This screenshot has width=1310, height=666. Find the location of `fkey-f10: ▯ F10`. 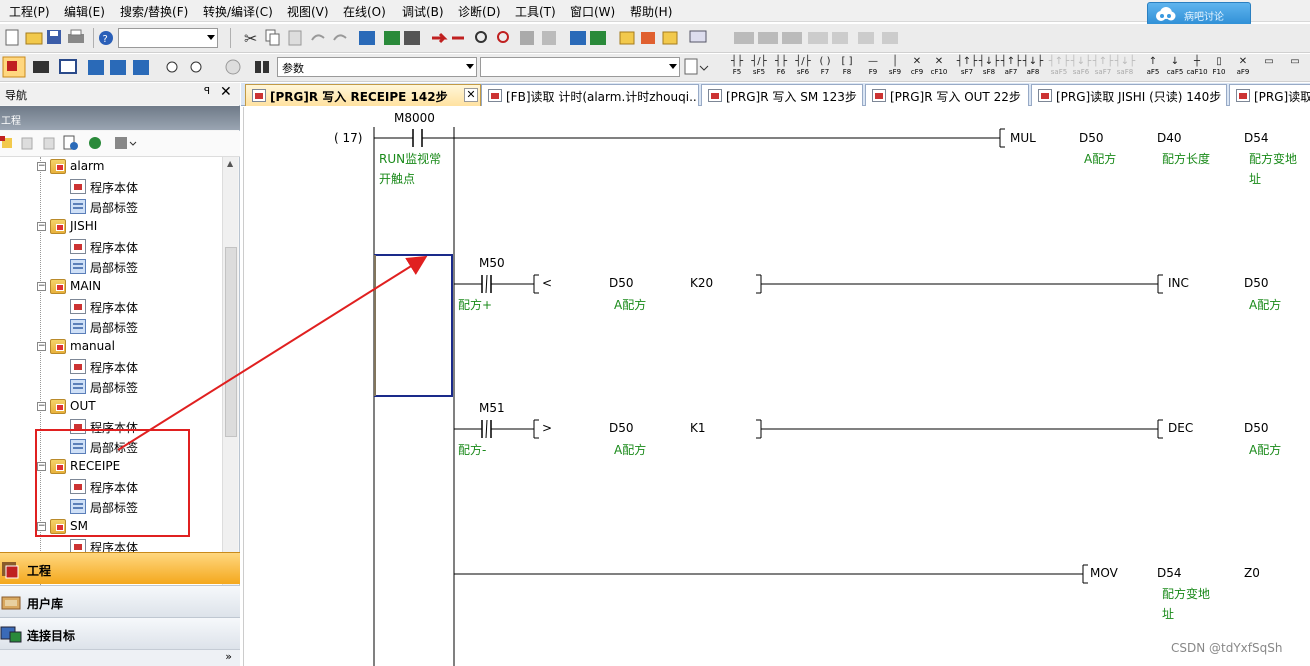

fkey-f10: ▯ F10 is located at coordinates (1219, 67).